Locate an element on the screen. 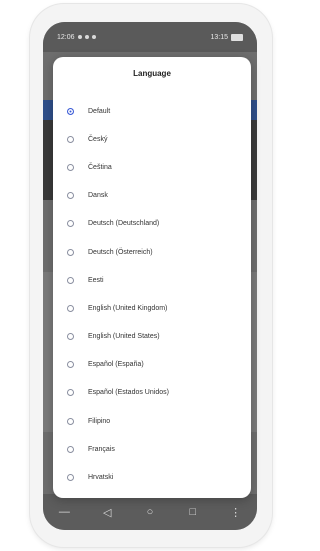 The height and width of the screenshot is (551, 320). language-option: English (United States) is located at coordinates (152, 337).